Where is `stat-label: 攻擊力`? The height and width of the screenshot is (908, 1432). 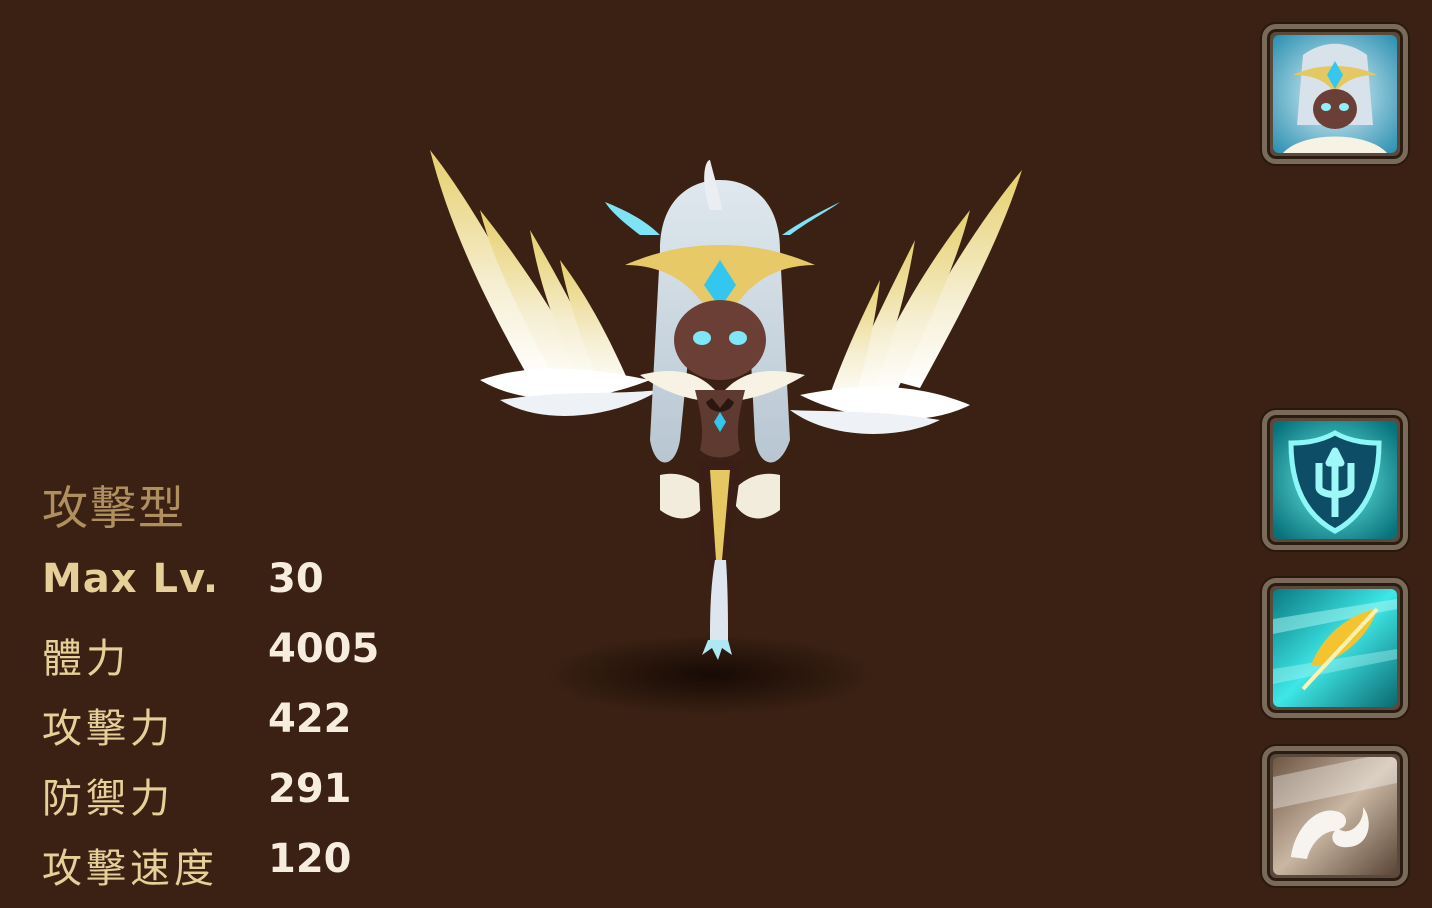
stat-label: 攻擊力 is located at coordinates (108, 729).